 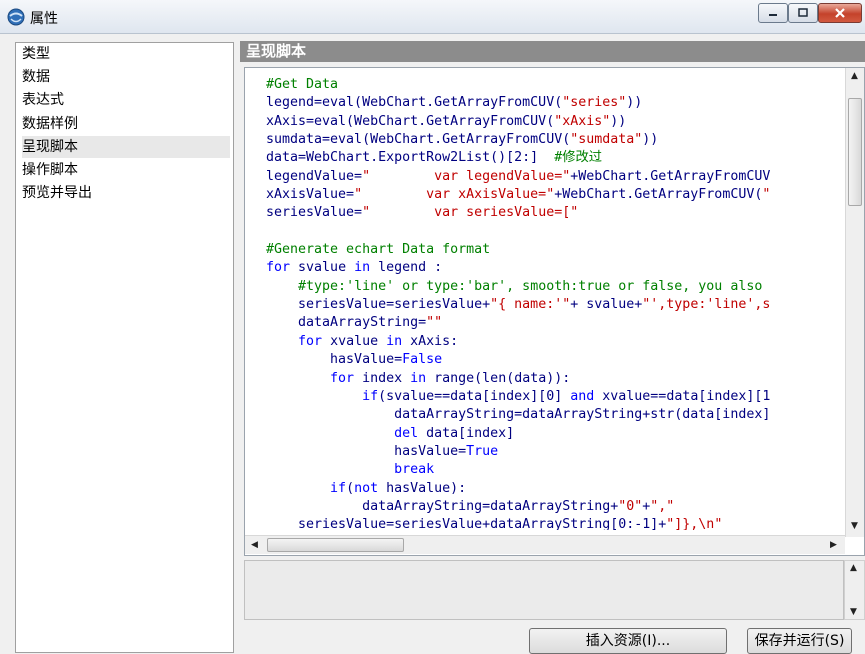 I want to click on sidebar-item: 预览并导出, so click(x=126, y=193).